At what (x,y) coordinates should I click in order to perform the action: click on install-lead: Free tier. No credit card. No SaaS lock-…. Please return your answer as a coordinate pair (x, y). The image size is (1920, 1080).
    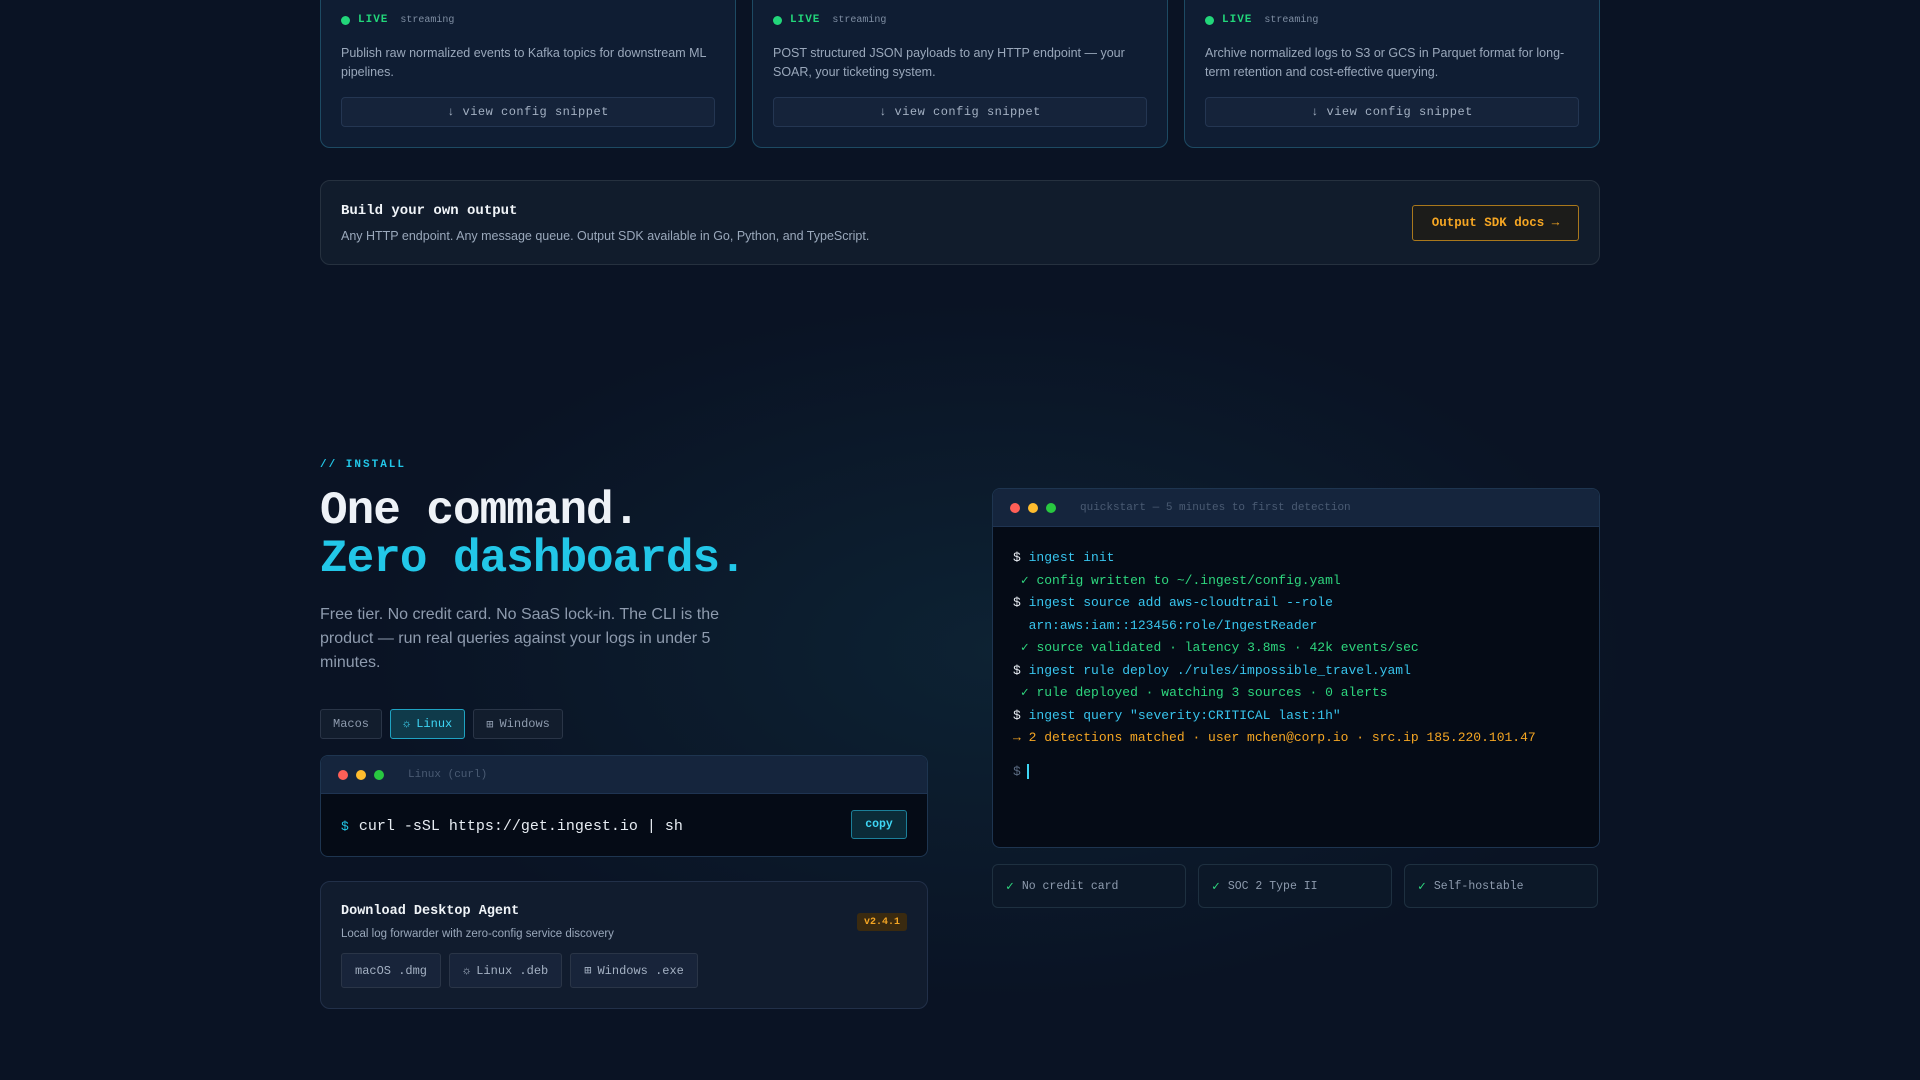
    Looking at the image, I should click on (519, 638).